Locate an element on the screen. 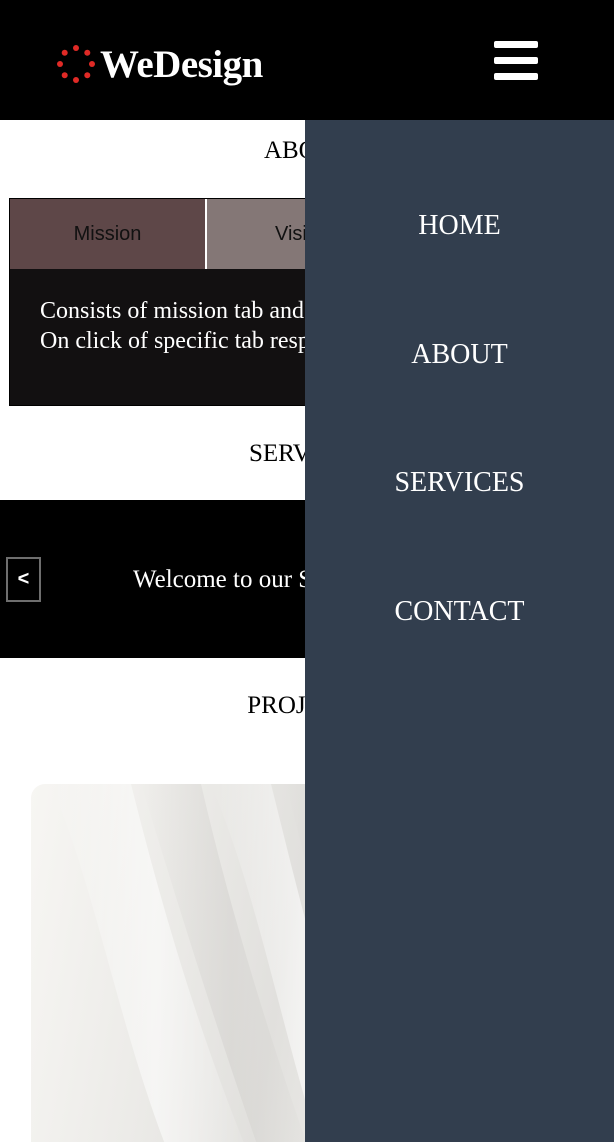 This screenshot has height=1142, width=614. hamburger-menu-icon is located at coordinates (516, 61).